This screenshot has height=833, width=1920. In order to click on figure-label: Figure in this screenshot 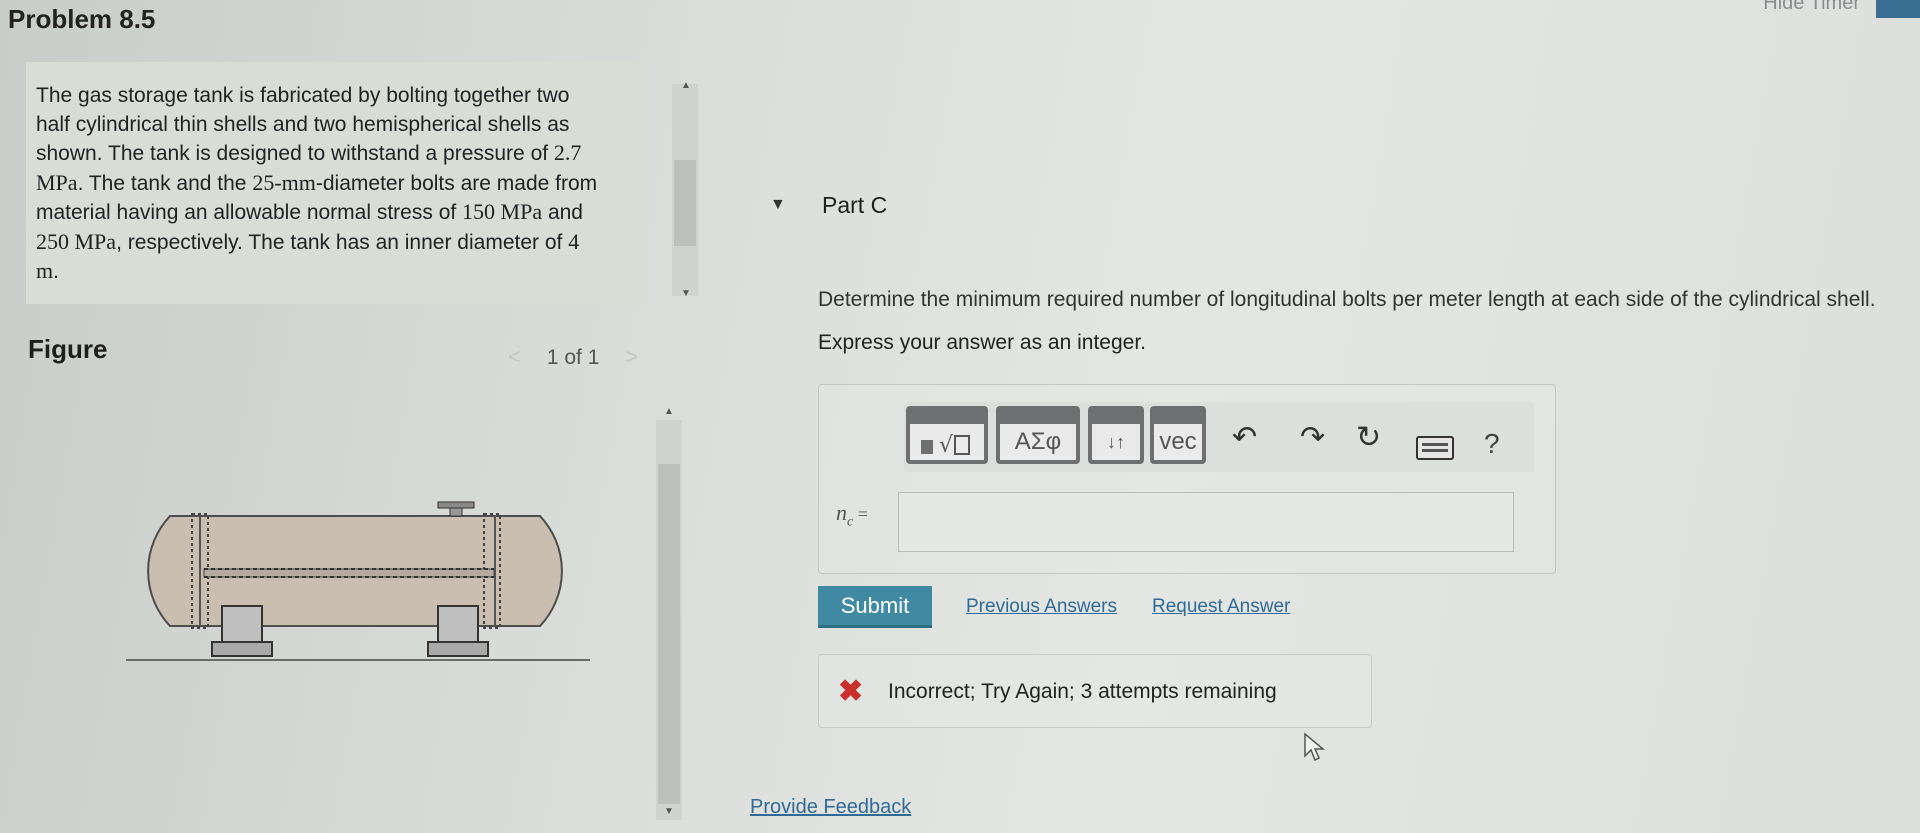, I will do `click(68, 349)`.